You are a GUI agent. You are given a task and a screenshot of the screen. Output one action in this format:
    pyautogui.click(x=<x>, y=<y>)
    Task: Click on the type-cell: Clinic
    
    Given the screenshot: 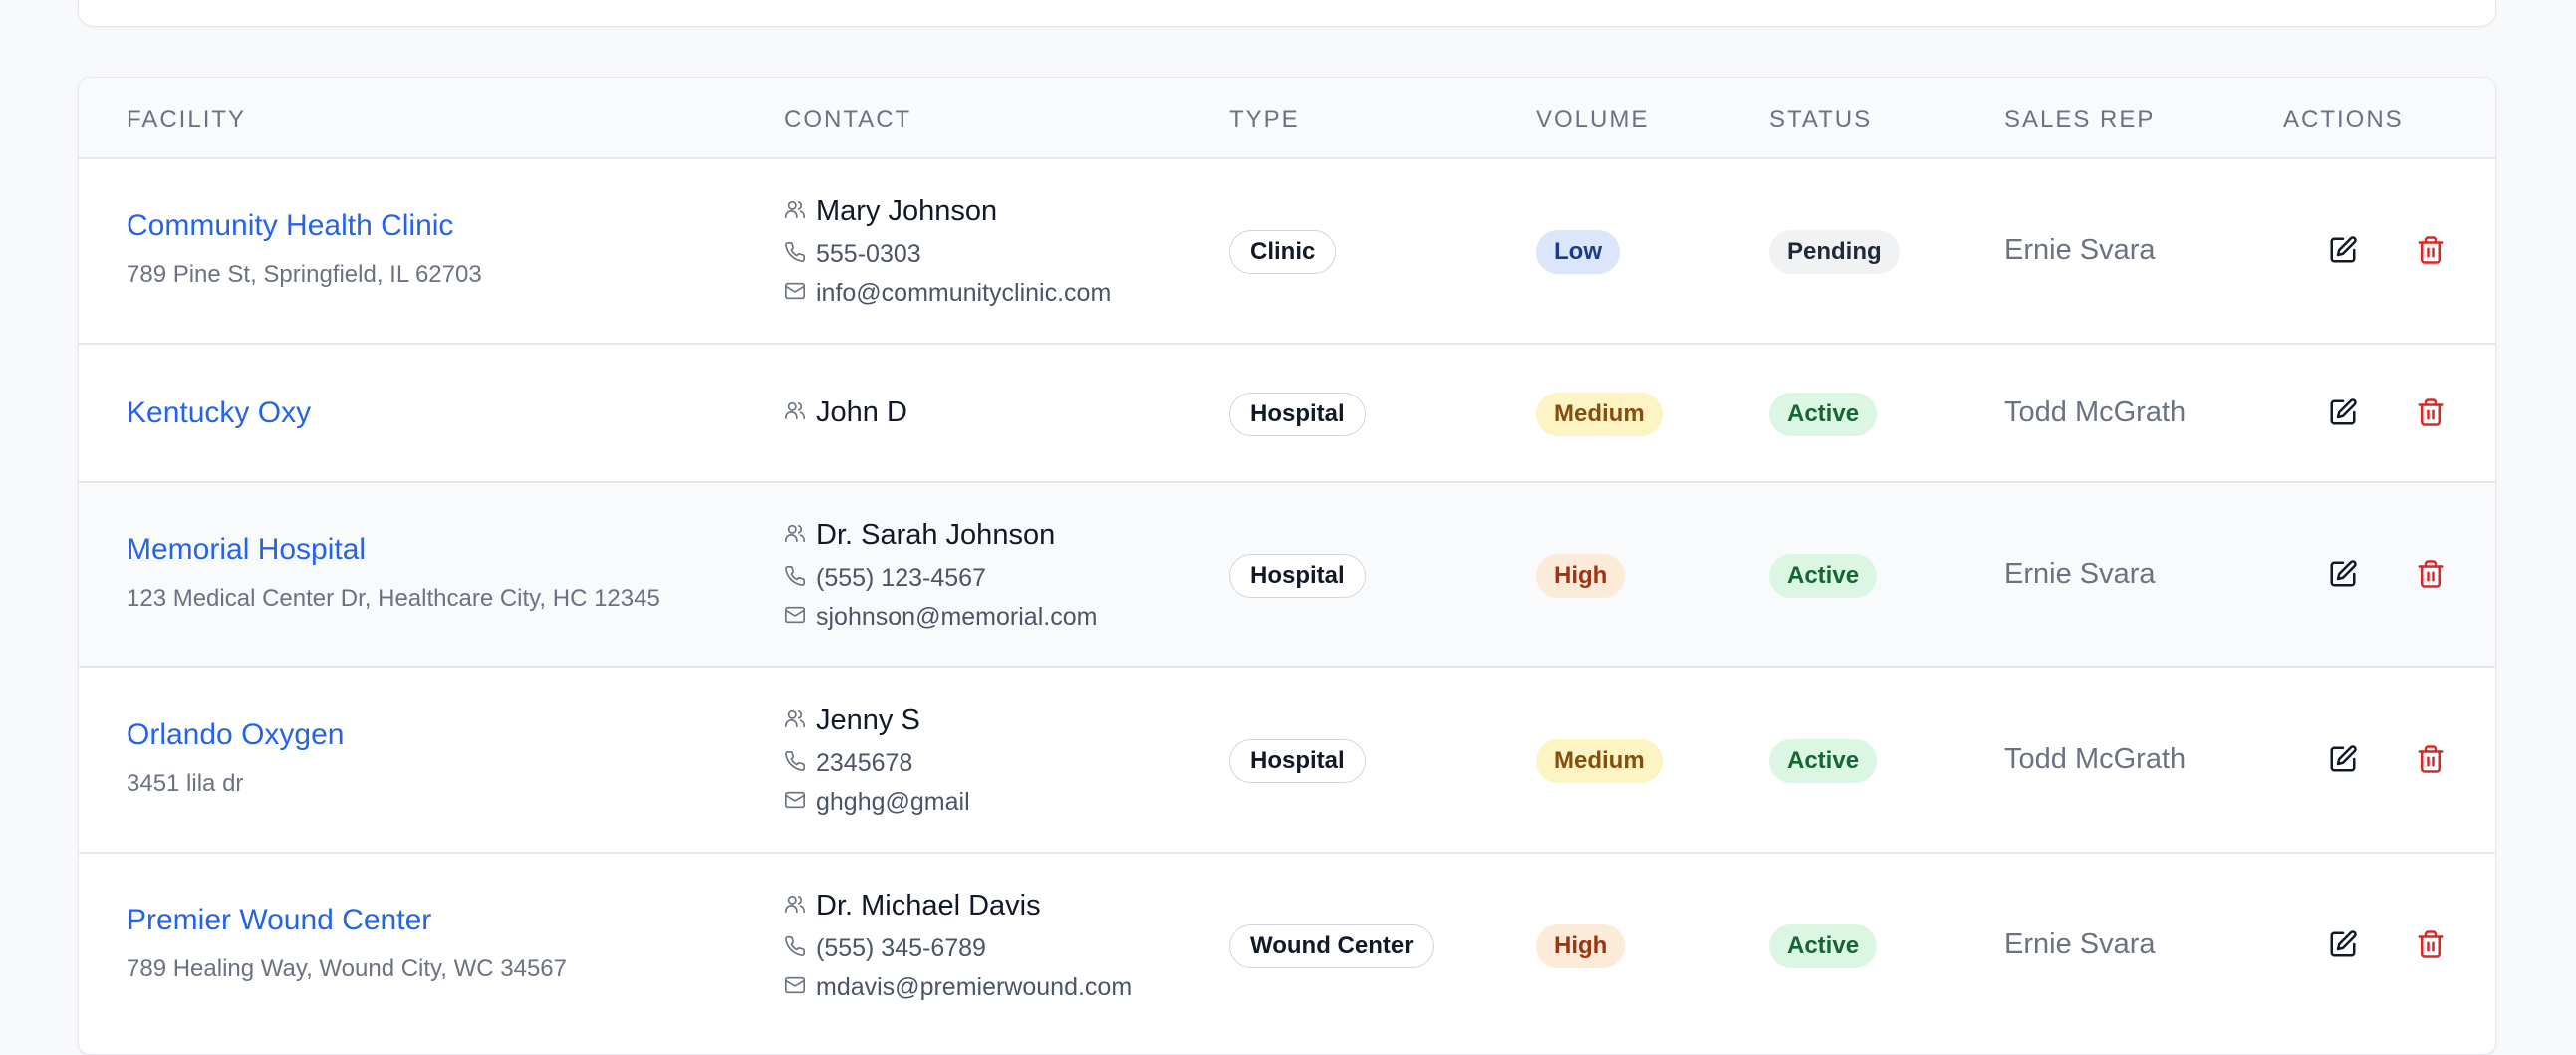 What is the action you would take?
    pyautogui.click(x=1283, y=252)
    